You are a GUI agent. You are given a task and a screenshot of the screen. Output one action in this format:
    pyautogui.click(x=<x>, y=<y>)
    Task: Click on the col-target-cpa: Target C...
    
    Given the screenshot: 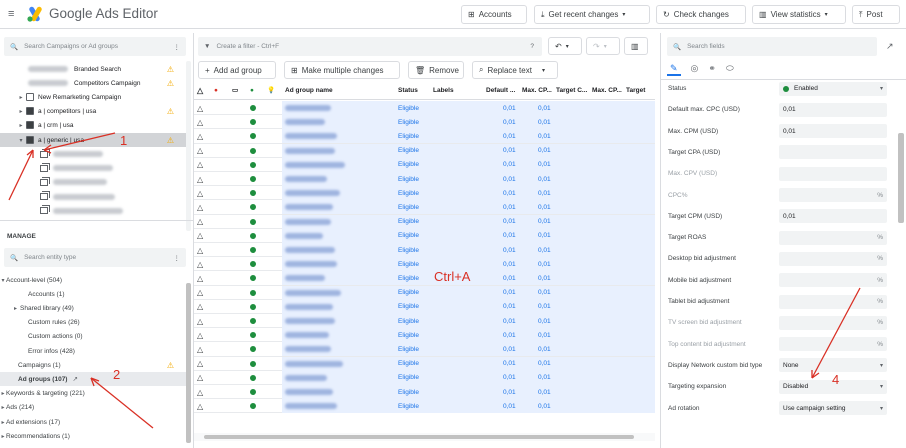 What is the action you would take?
    pyautogui.click(x=571, y=90)
    